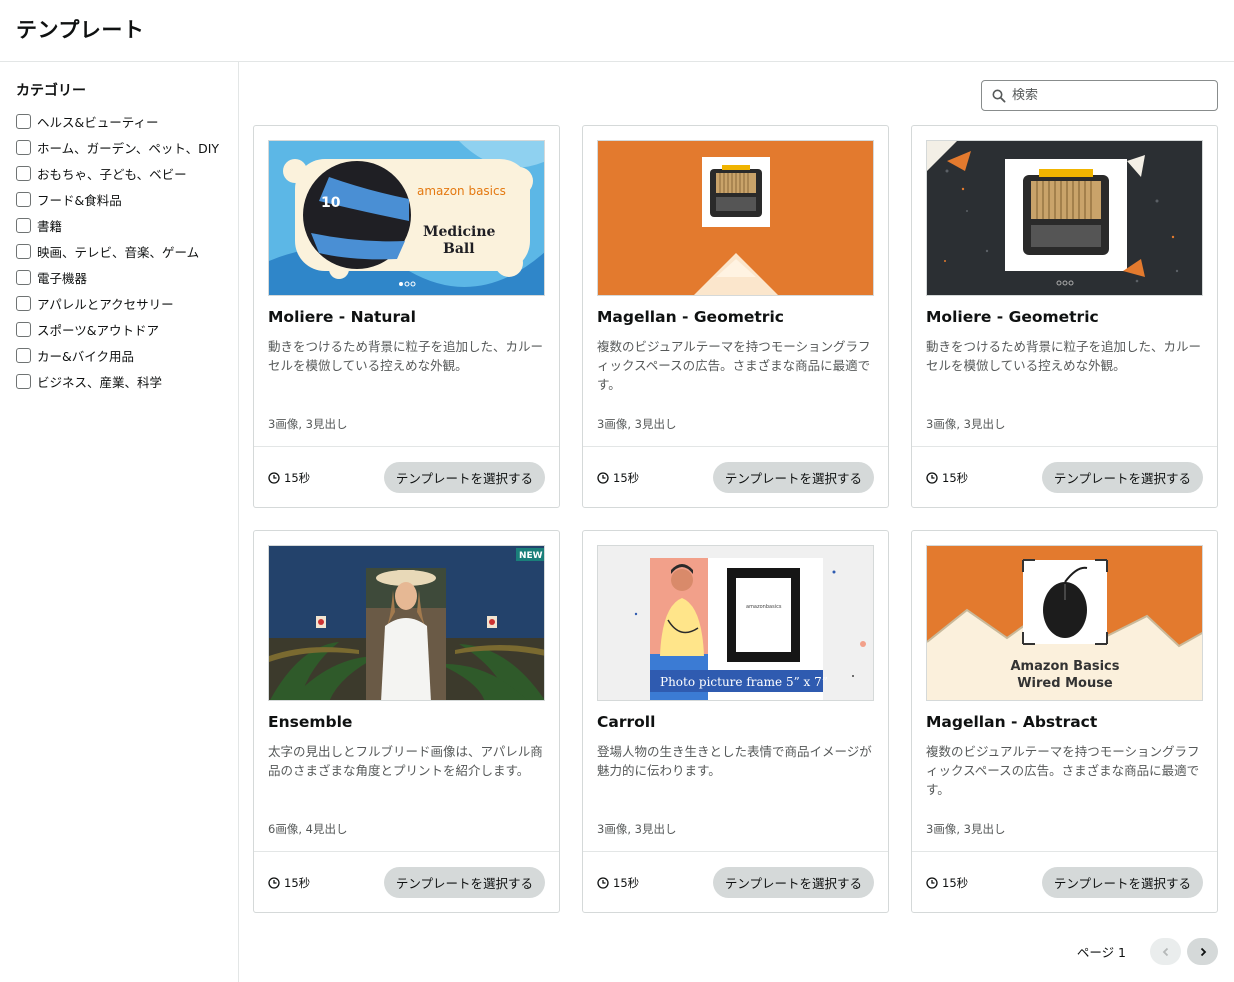 Image resolution: width=1234 pixels, height=982 pixels. What do you see at coordinates (310, 722) in the screenshot?
I see `template-title: Ensemble` at bounding box center [310, 722].